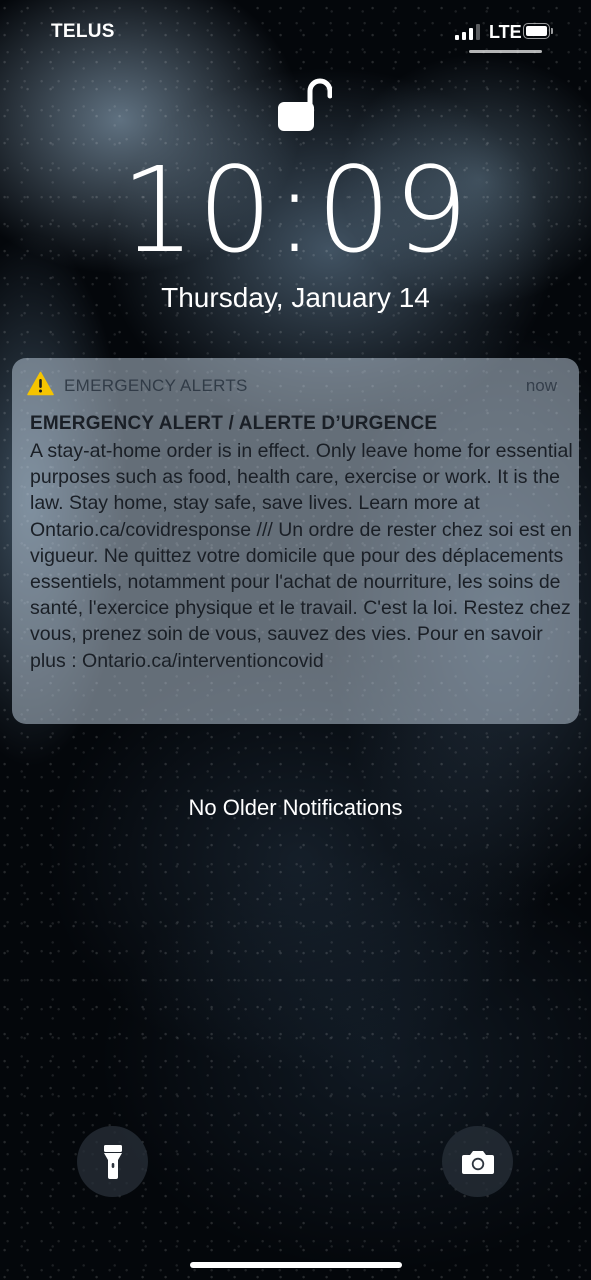 The height and width of the screenshot is (1280, 591). What do you see at coordinates (40, 383) in the screenshot?
I see `warning-triangle-icon` at bounding box center [40, 383].